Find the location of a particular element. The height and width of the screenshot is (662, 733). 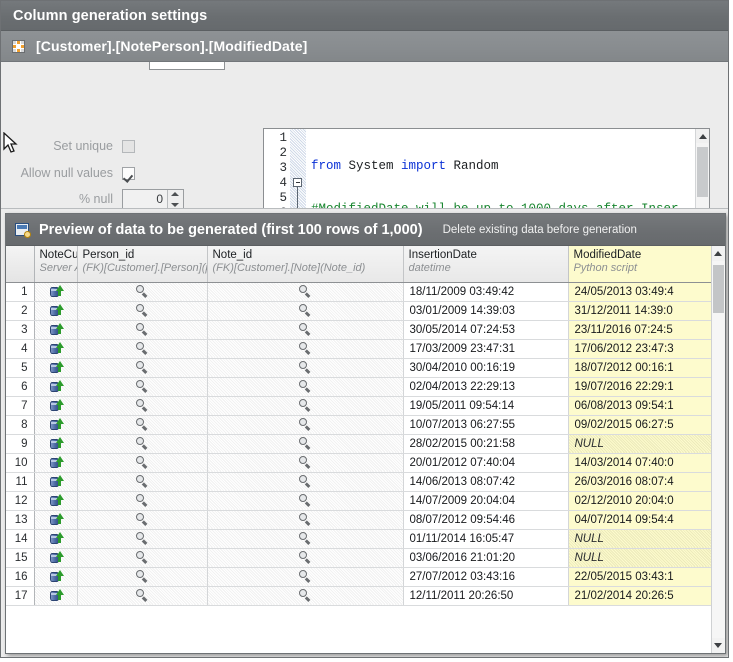

scroll-up-icon is located at coordinates (718, 253).